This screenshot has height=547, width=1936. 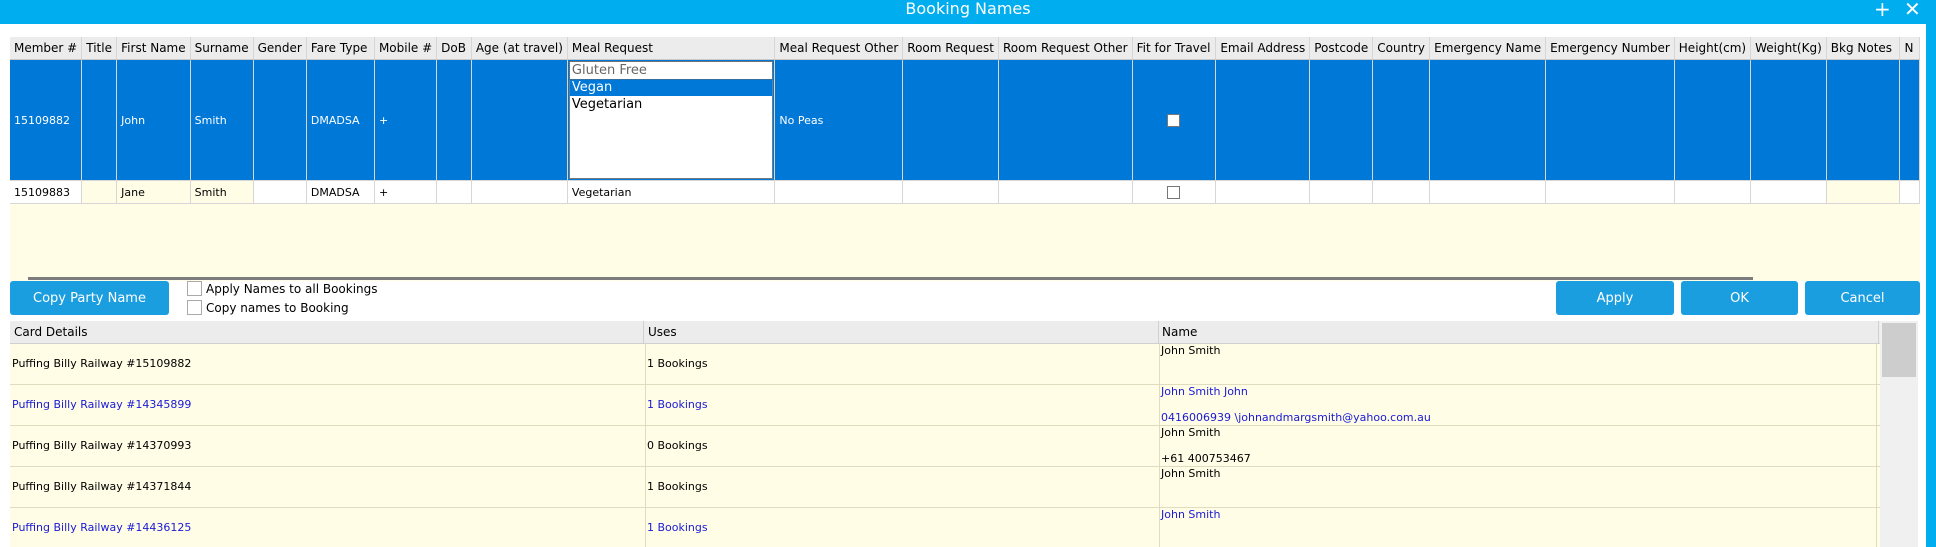 What do you see at coordinates (282, 288) in the screenshot?
I see `apply-names-all-option: Apply Names to all Bookings` at bounding box center [282, 288].